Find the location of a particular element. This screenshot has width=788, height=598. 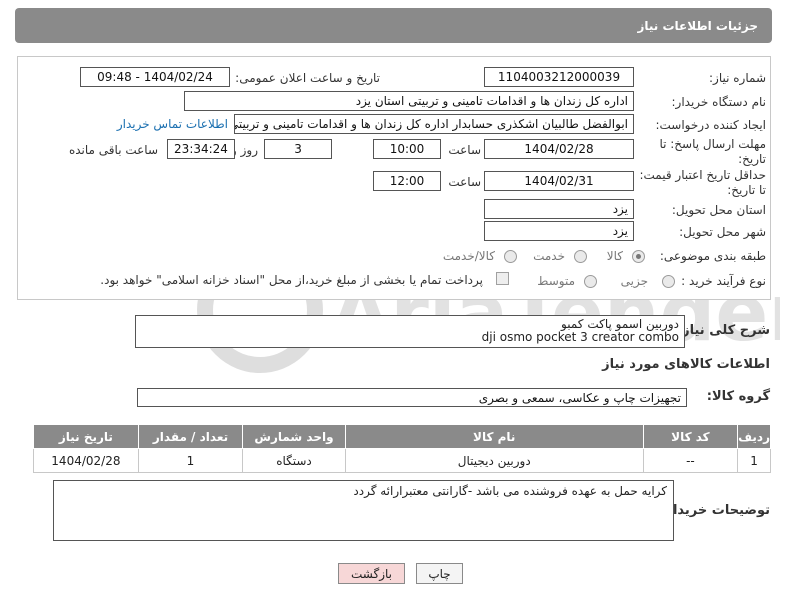

col-name: نام کالا is located at coordinates (494, 436).